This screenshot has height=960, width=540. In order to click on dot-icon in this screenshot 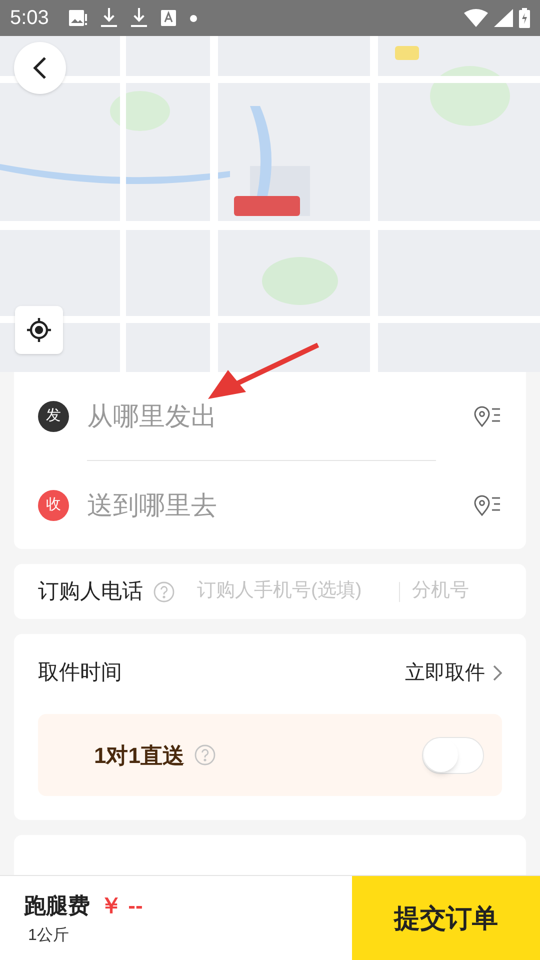, I will do `click(193, 18)`.